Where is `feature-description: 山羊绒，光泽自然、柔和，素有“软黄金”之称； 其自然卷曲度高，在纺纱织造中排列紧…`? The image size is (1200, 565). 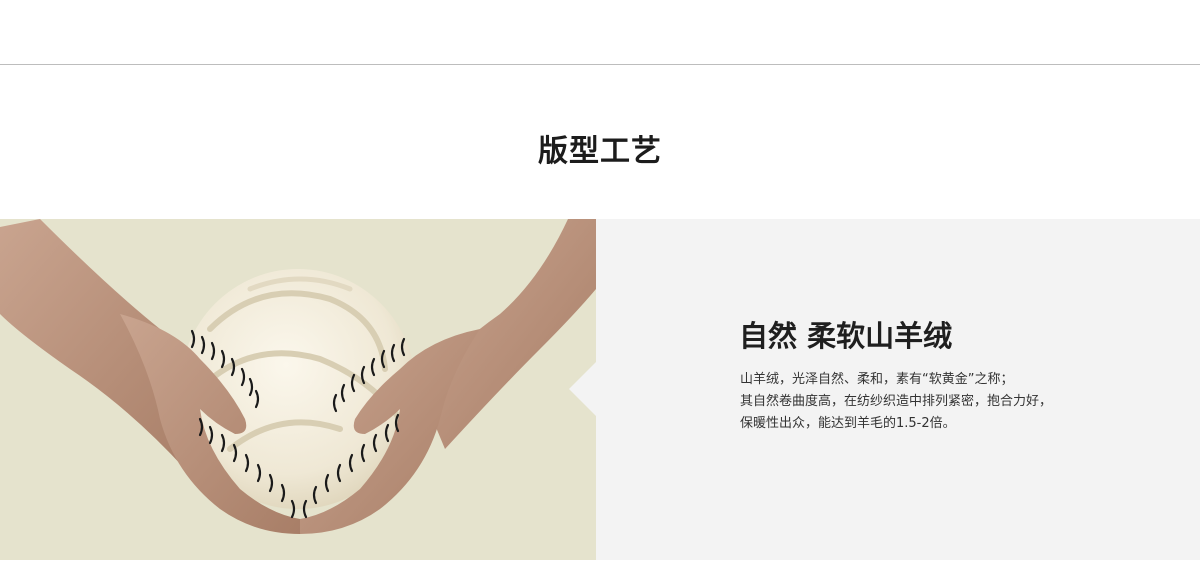 feature-description: 山羊绒，光泽自然、柔和，素有“软黄金”之称； 其自然卷曲度高，在纺纱织造中排列紧… is located at coordinates (960, 402).